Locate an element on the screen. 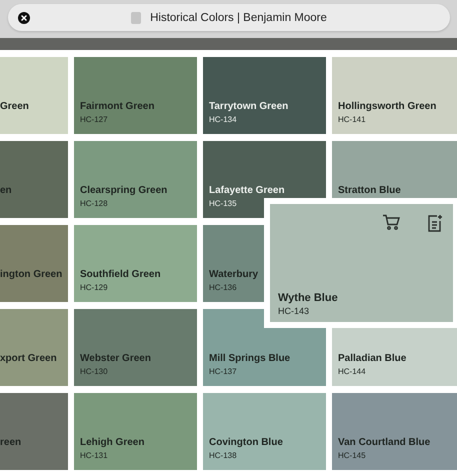  color-name: Wythe Blue is located at coordinates (308, 298).